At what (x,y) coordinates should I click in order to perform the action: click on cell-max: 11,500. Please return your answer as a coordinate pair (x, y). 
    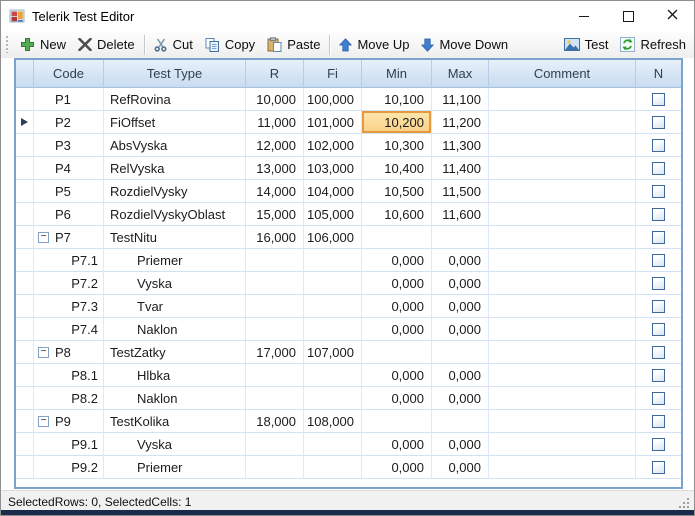
    Looking at the image, I should click on (460, 191).